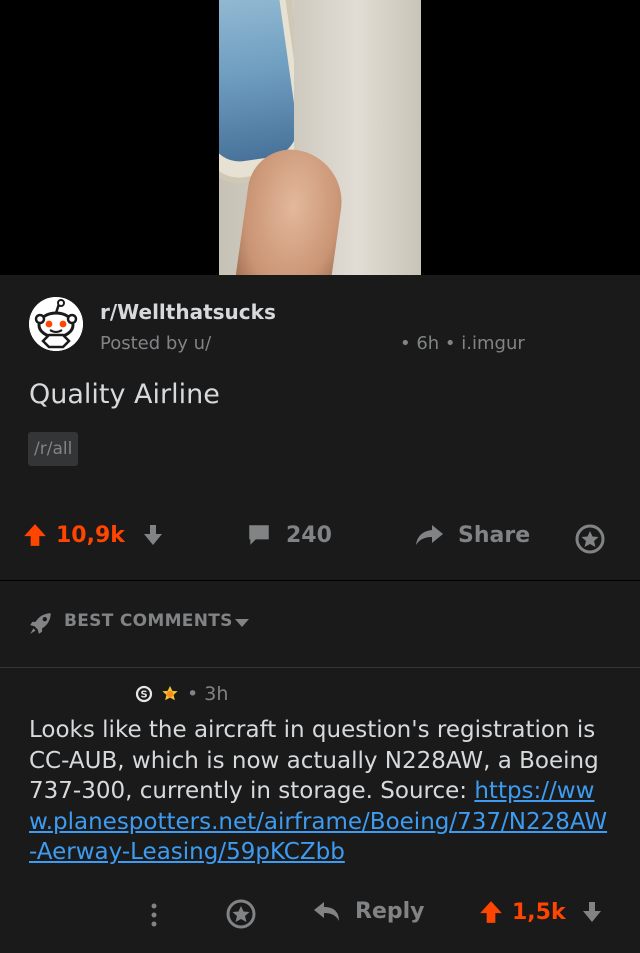 Image resolution: width=640 pixels, height=953 pixels. Describe the element at coordinates (462, 343) in the screenshot. I see `post-meta: • 6h • i.imgur` at that location.